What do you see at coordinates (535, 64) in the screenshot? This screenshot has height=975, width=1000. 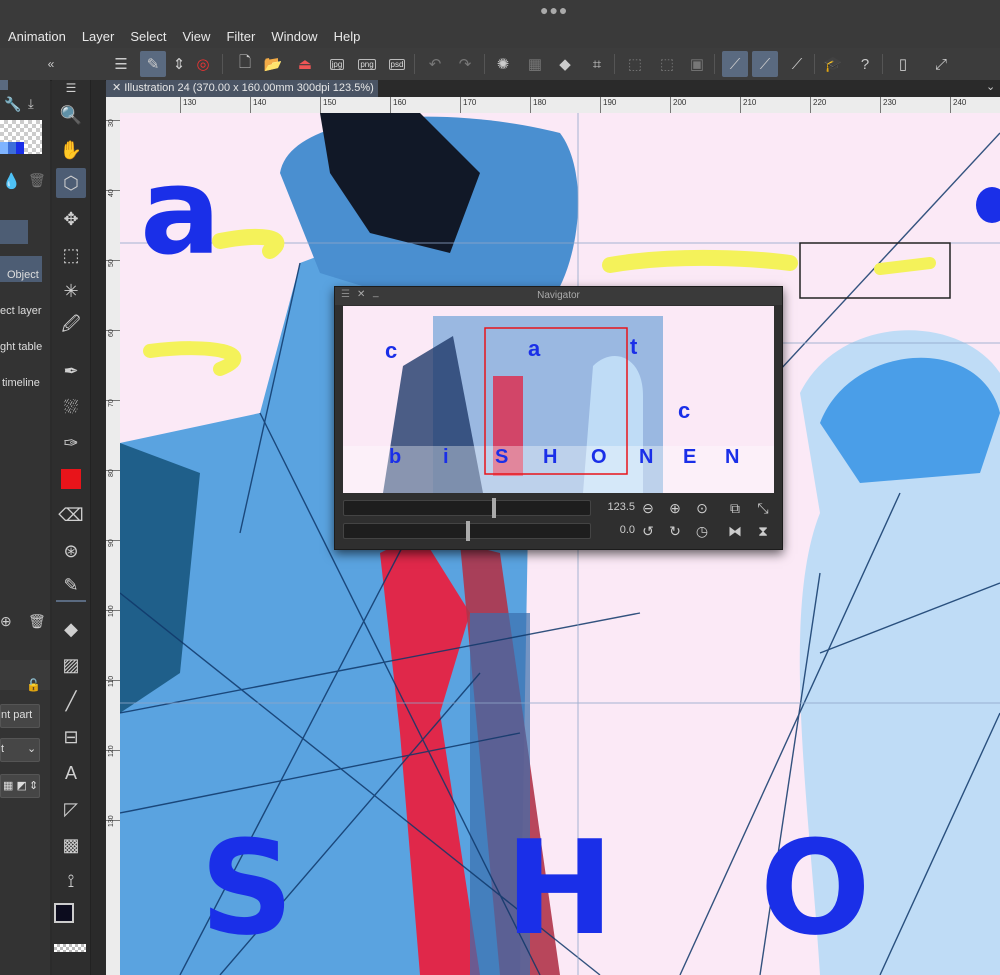 I see `clear-icon: ▦` at bounding box center [535, 64].